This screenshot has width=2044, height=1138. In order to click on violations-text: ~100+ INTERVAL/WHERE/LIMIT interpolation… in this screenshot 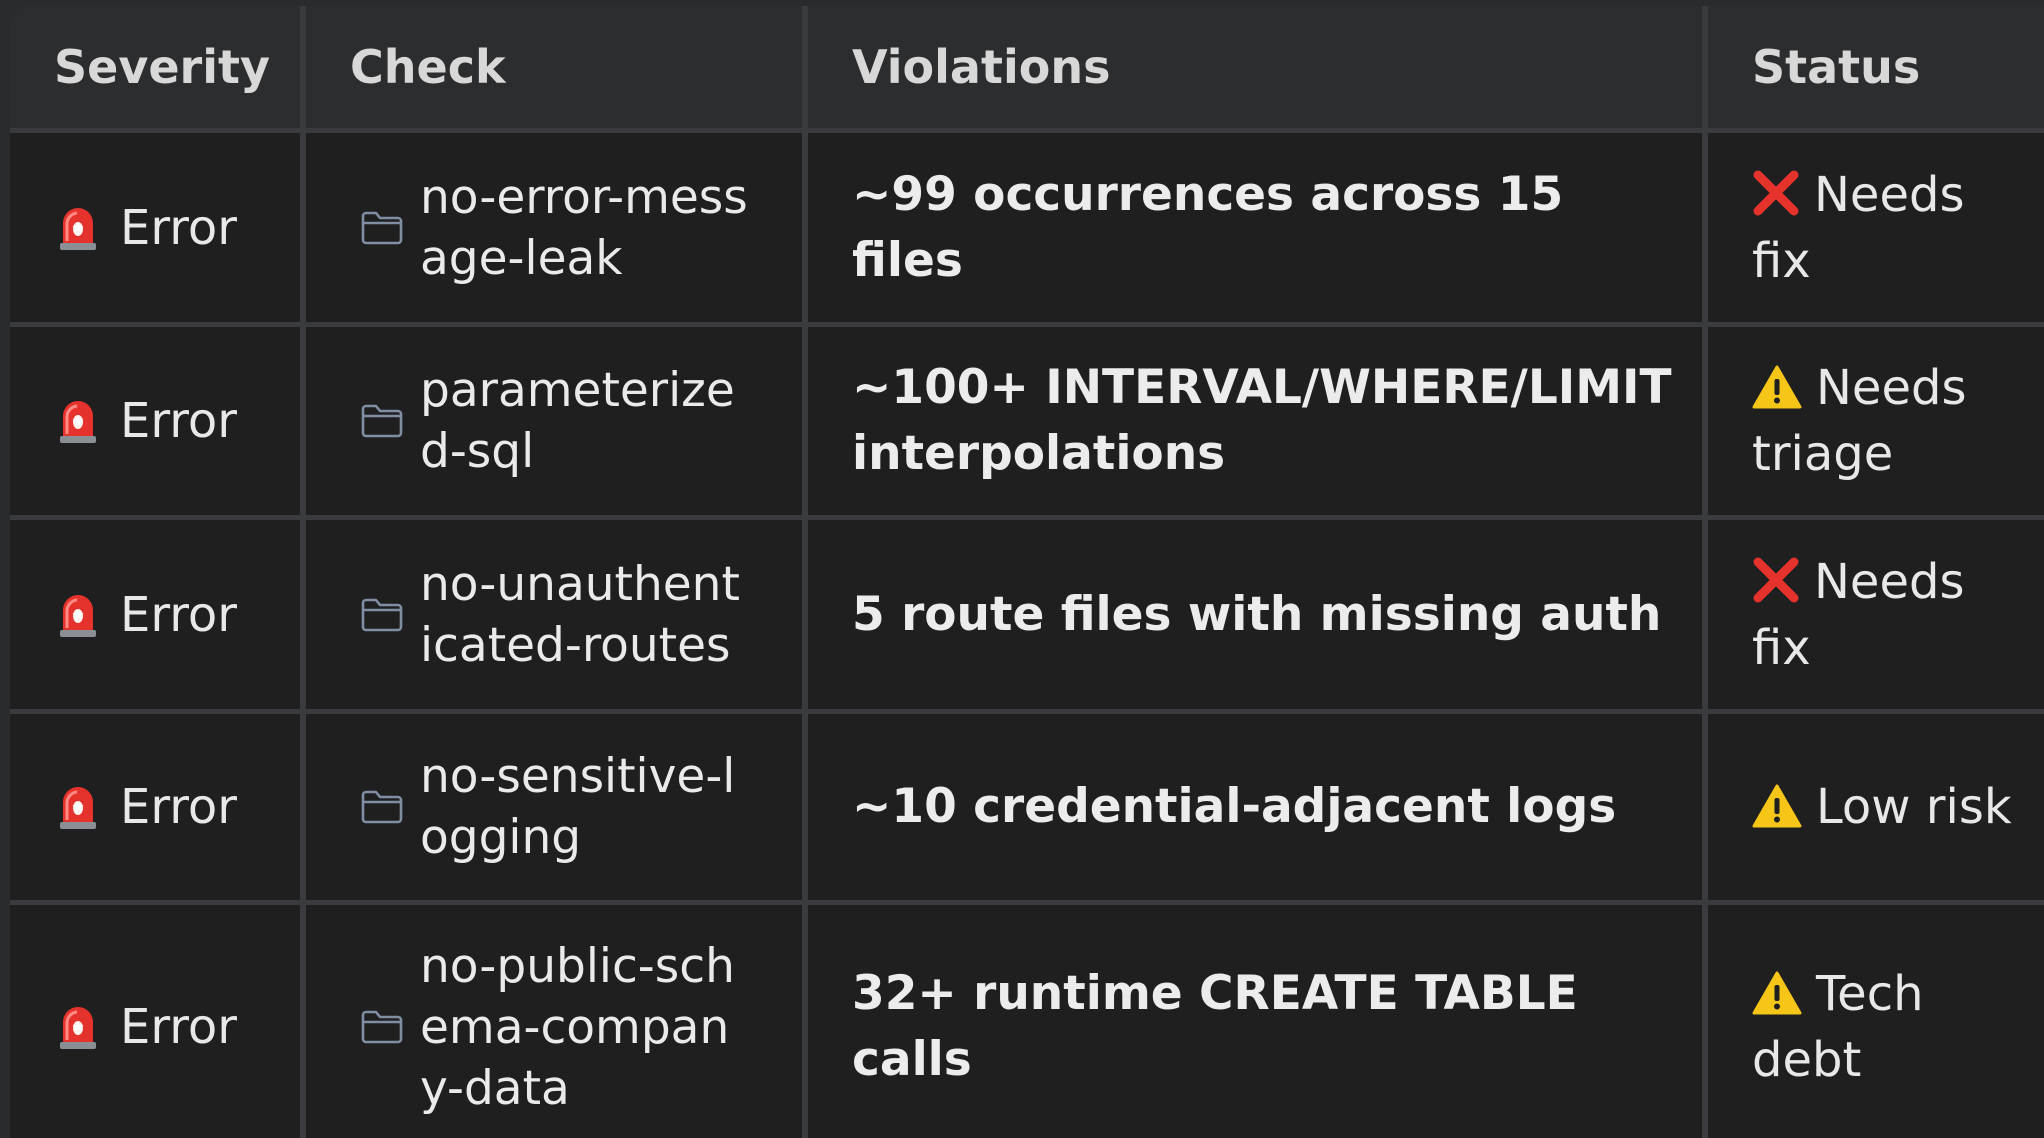, I will do `click(1262, 420)`.